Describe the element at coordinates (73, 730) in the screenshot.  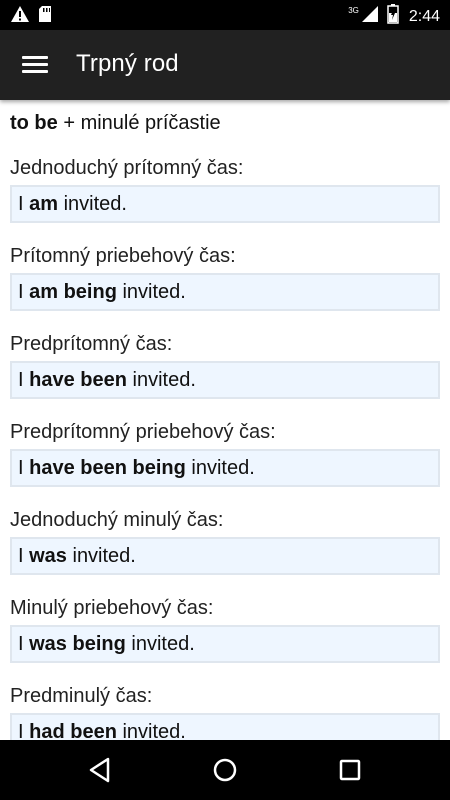
I see `example-strong: had been` at that location.